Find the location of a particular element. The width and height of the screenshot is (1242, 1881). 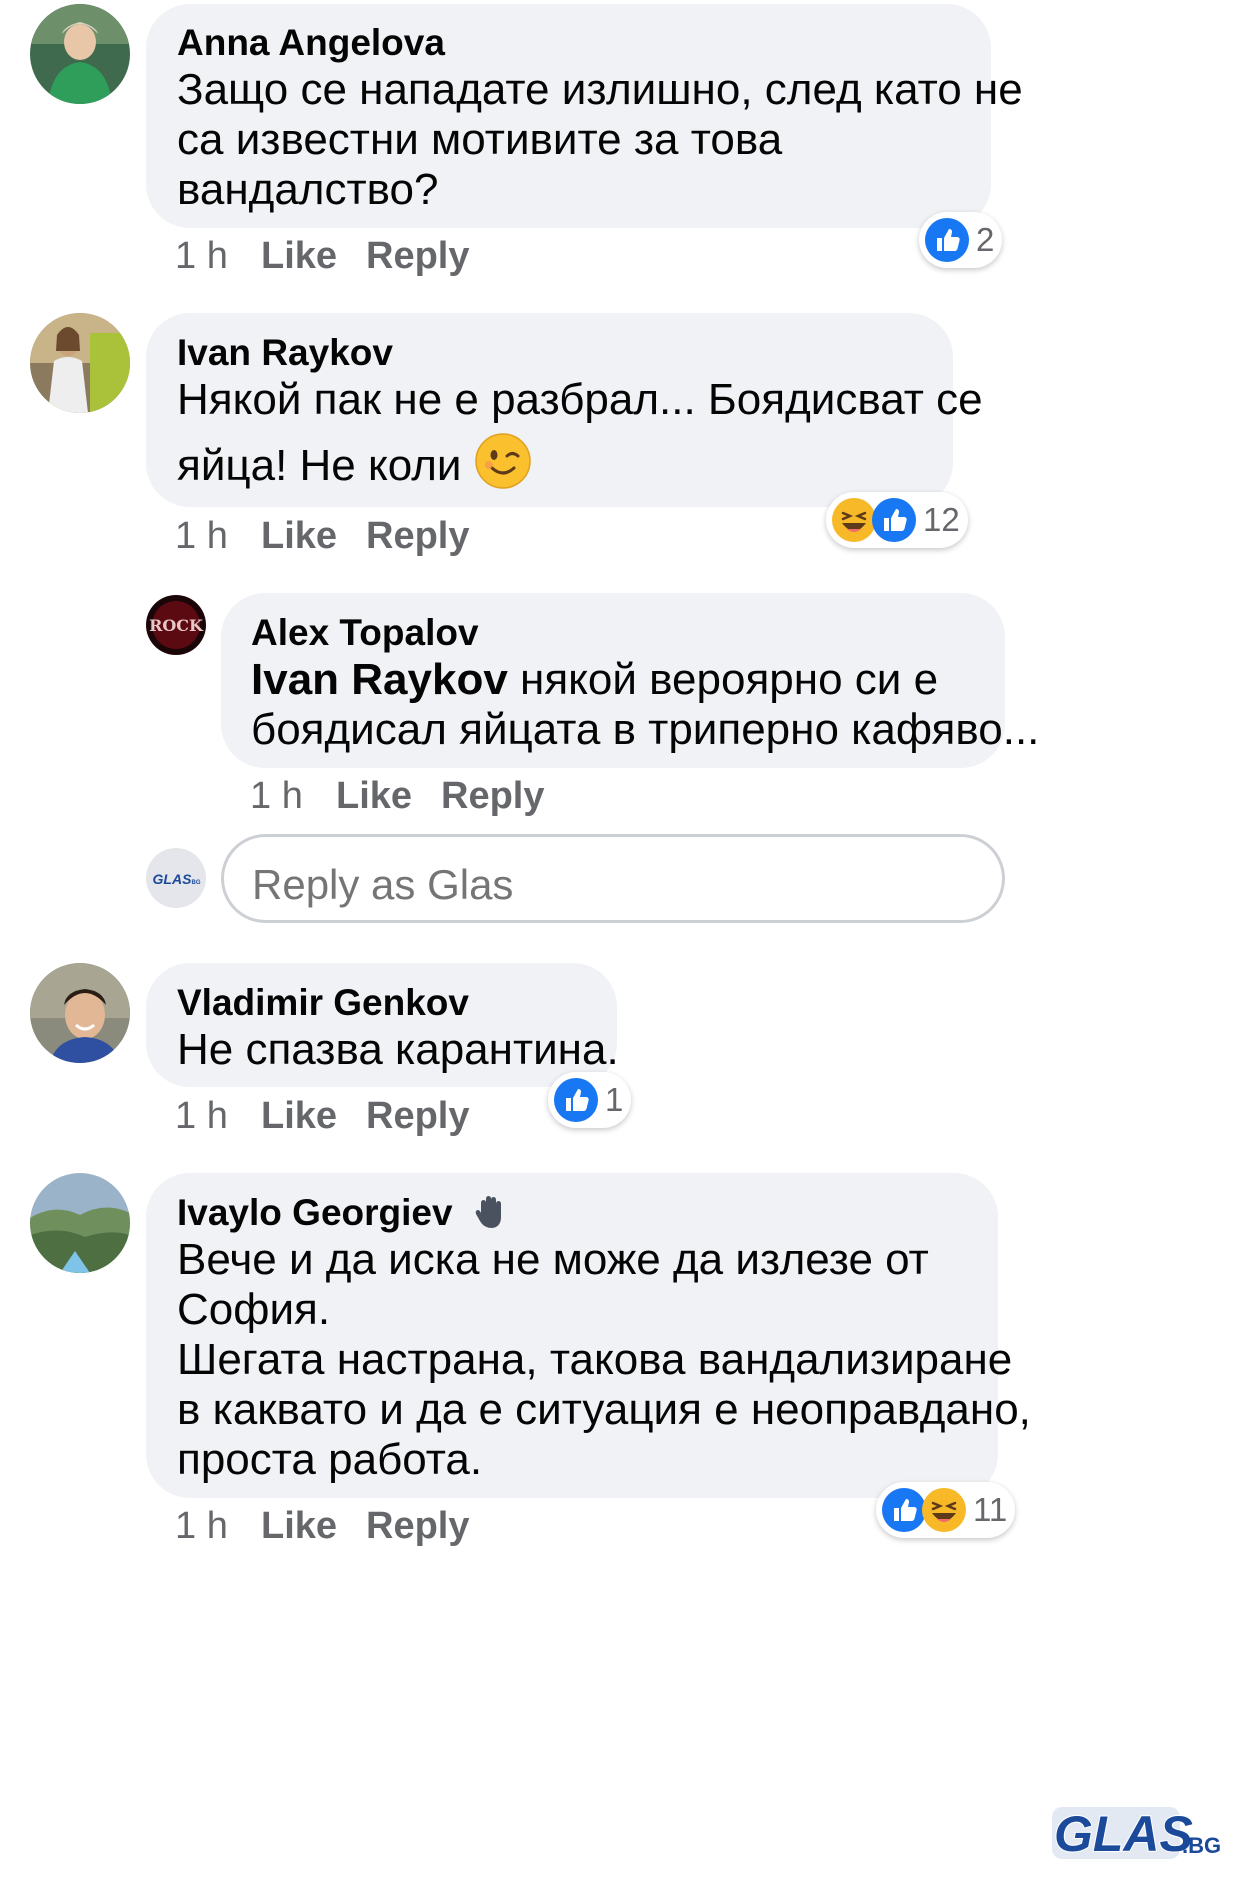

reaction-count: 1 is located at coordinates (614, 1099).